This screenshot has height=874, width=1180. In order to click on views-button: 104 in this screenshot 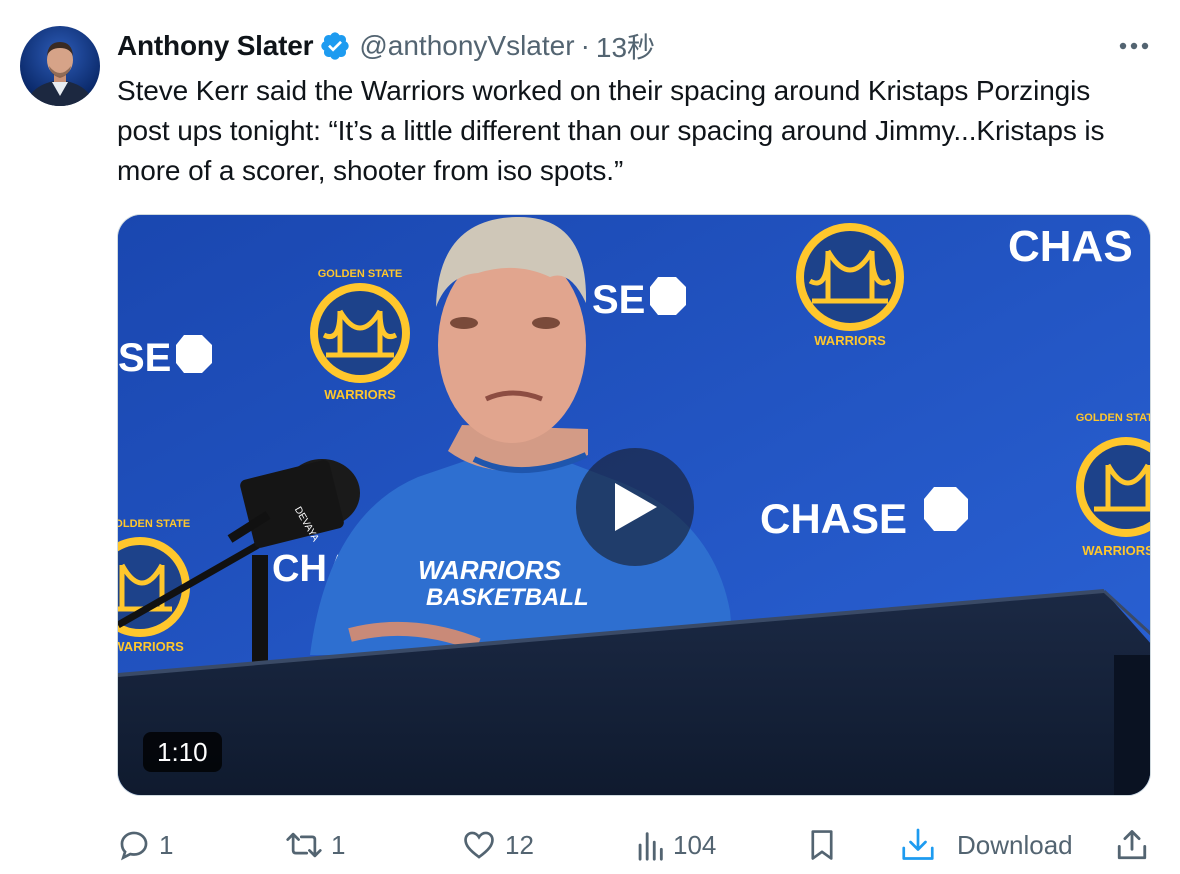, I will do `click(675, 845)`.